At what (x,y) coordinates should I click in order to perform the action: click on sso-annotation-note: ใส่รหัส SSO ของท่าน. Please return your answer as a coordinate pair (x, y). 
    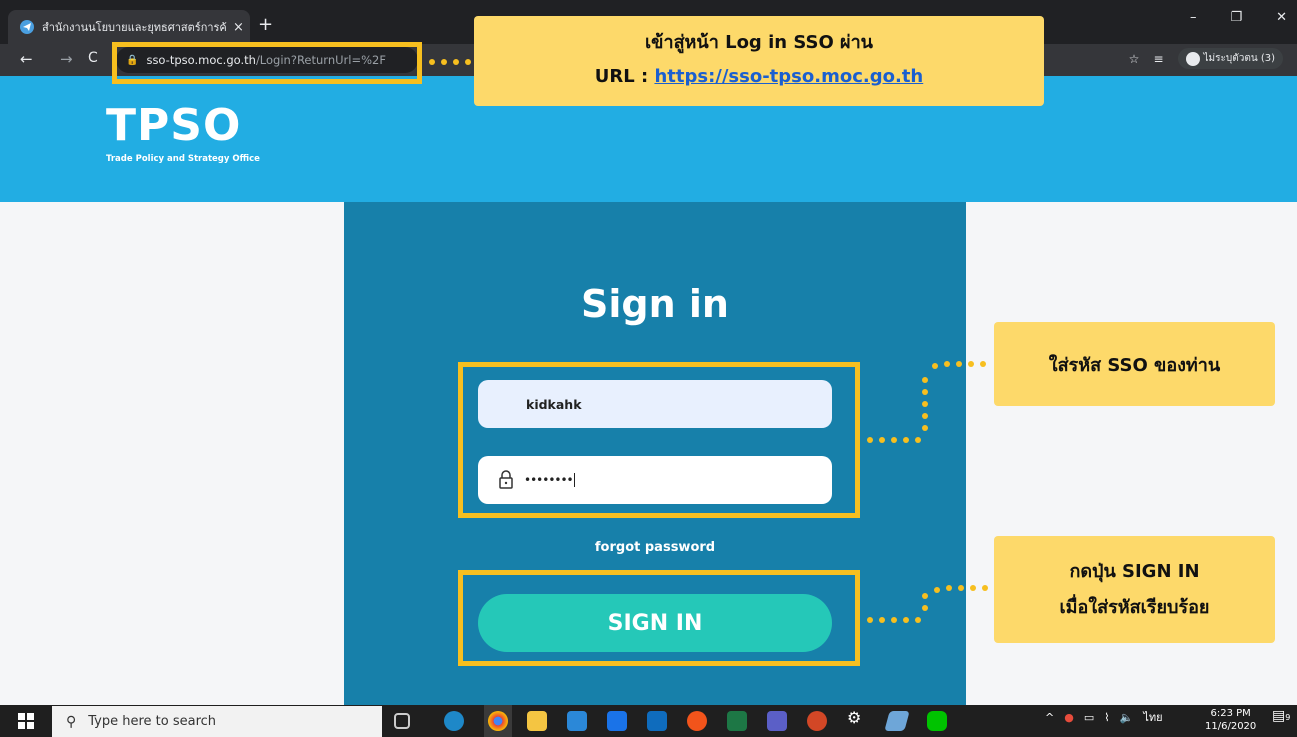
    Looking at the image, I should click on (1134, 364).